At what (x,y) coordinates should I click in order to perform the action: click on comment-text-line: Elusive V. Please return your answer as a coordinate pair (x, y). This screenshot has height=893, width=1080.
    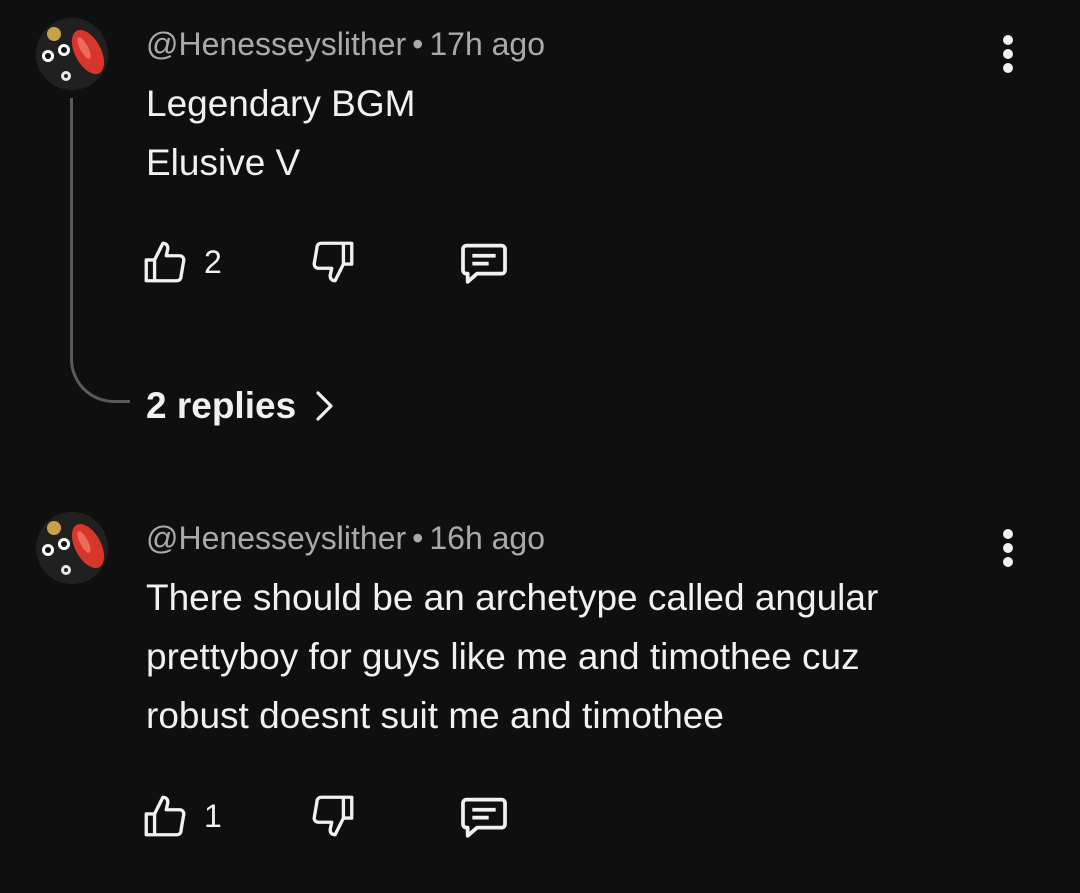
    Looking at the image, I should click on (223, 162).